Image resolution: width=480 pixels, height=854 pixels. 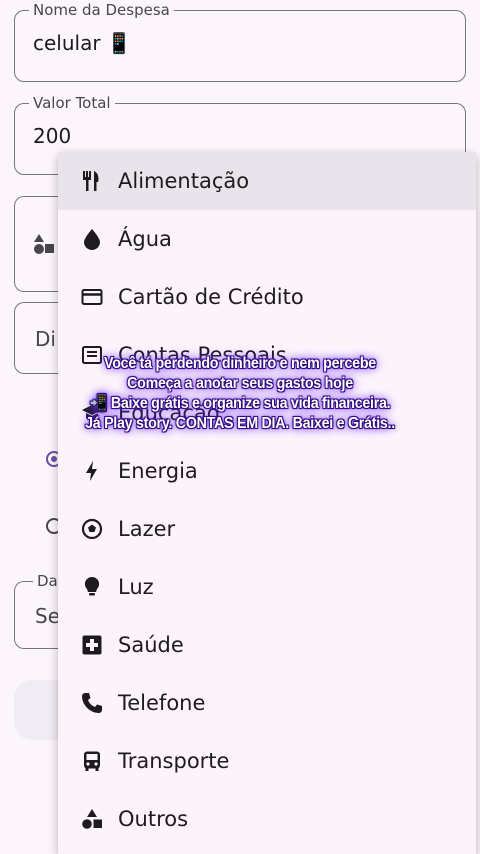 I want to click on menu-item-label: Energia, so click(x=158, y=471).